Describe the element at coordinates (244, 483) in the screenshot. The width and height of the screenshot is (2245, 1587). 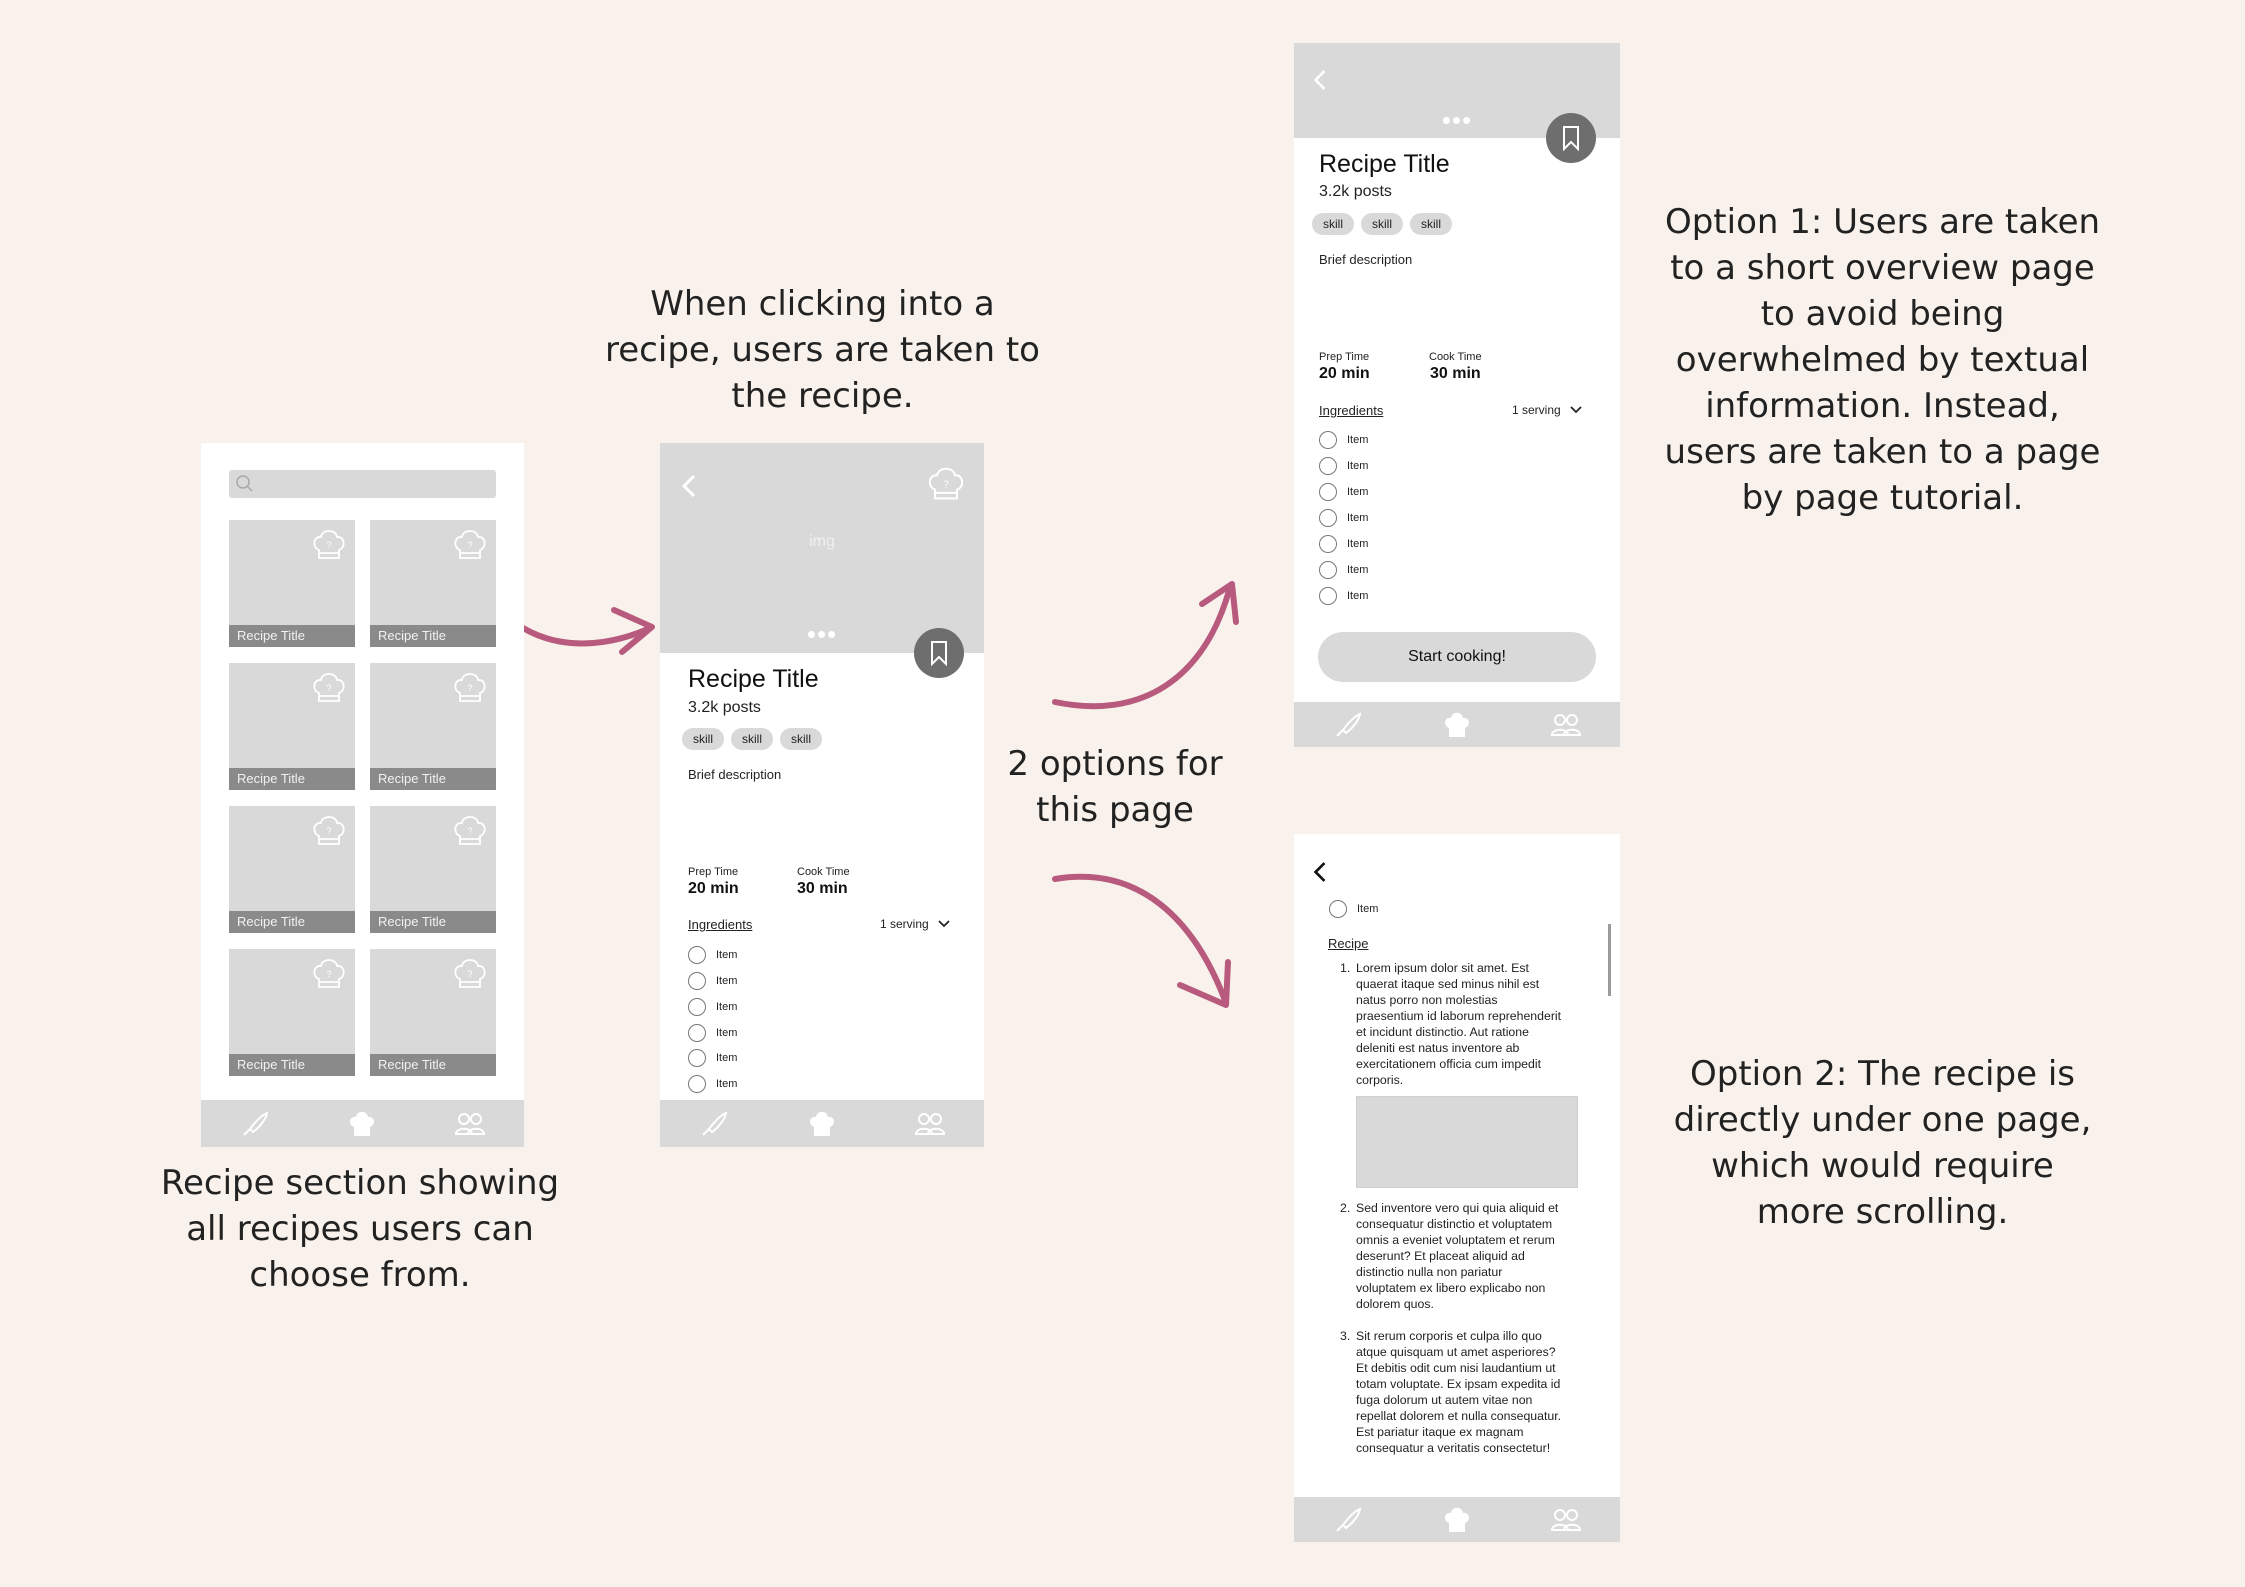
I see `search-icon` at that location.